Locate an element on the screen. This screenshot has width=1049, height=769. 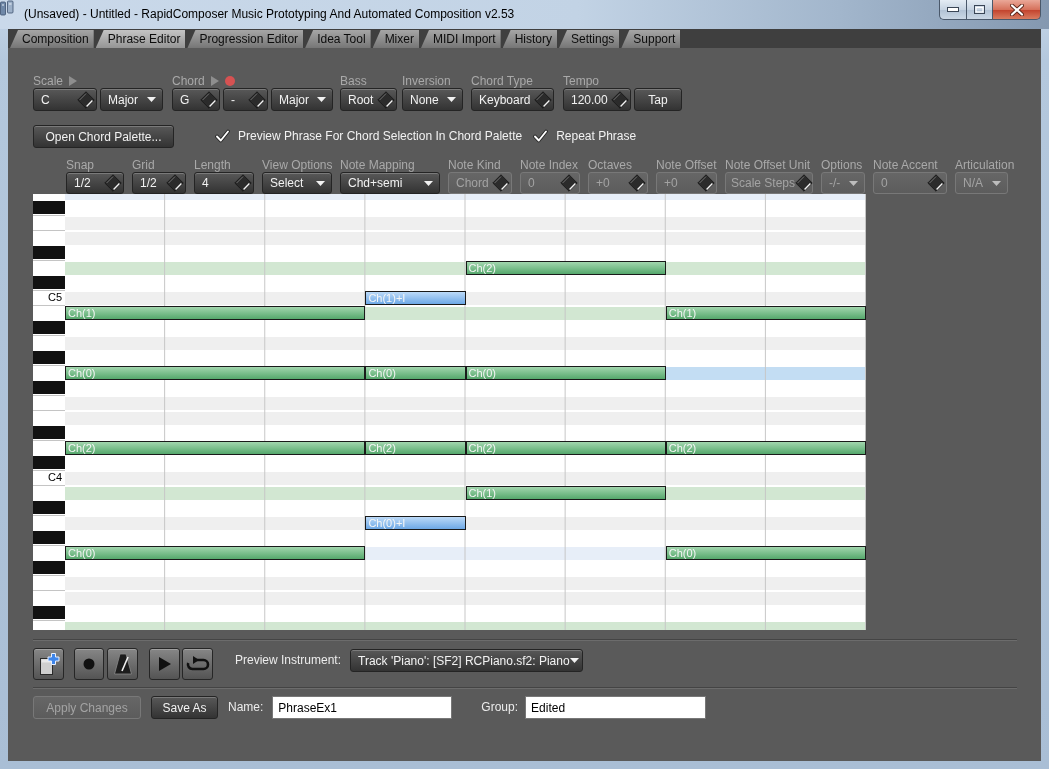
loop-icon is located at coordinates (197, 664).